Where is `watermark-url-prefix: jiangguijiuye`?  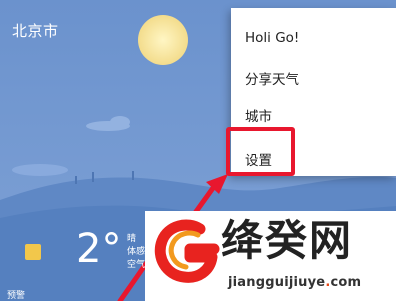
watermark-url-prefix: jiangguijiuye is located at coordinates (277, 282).